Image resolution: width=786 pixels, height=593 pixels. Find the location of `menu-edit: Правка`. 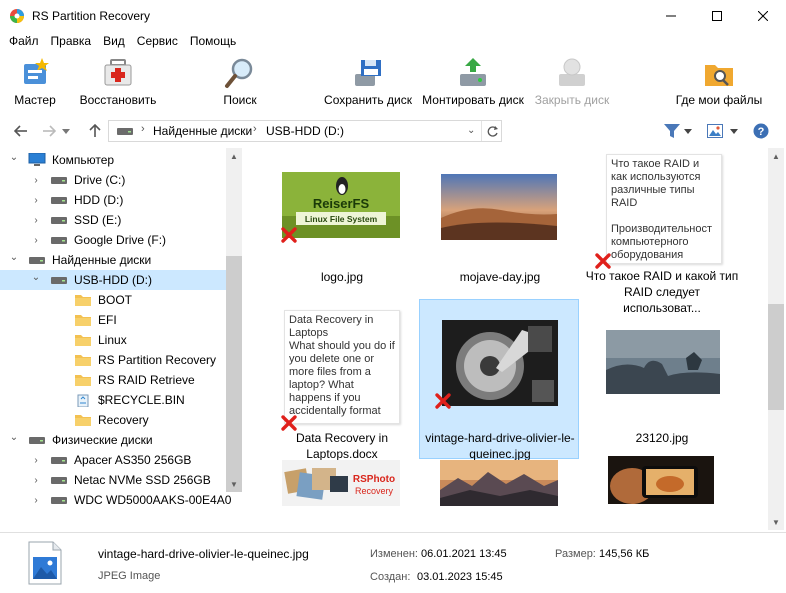

menu-edit: Правка is located at coordinates (71, 42).